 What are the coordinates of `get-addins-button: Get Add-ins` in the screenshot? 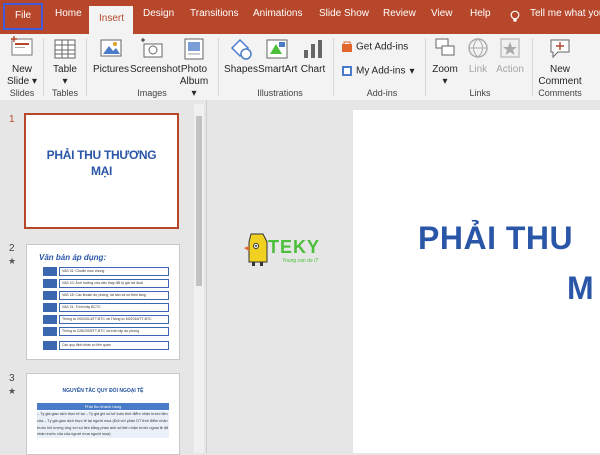 It's located at (374, 47).